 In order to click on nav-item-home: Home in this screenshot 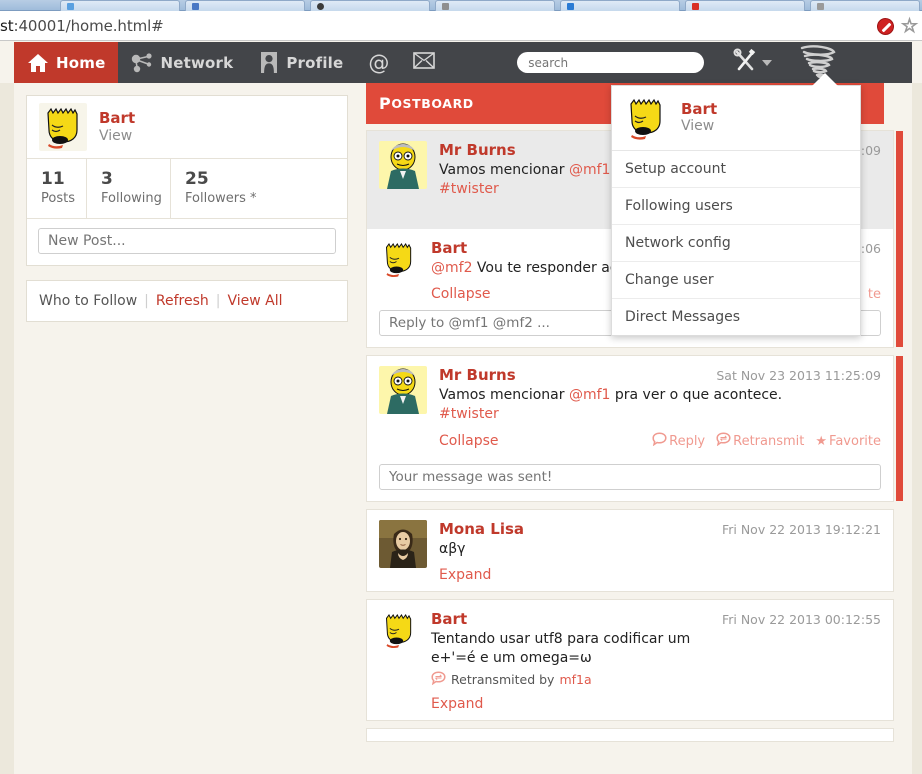, I will do `click(66, 62)`.